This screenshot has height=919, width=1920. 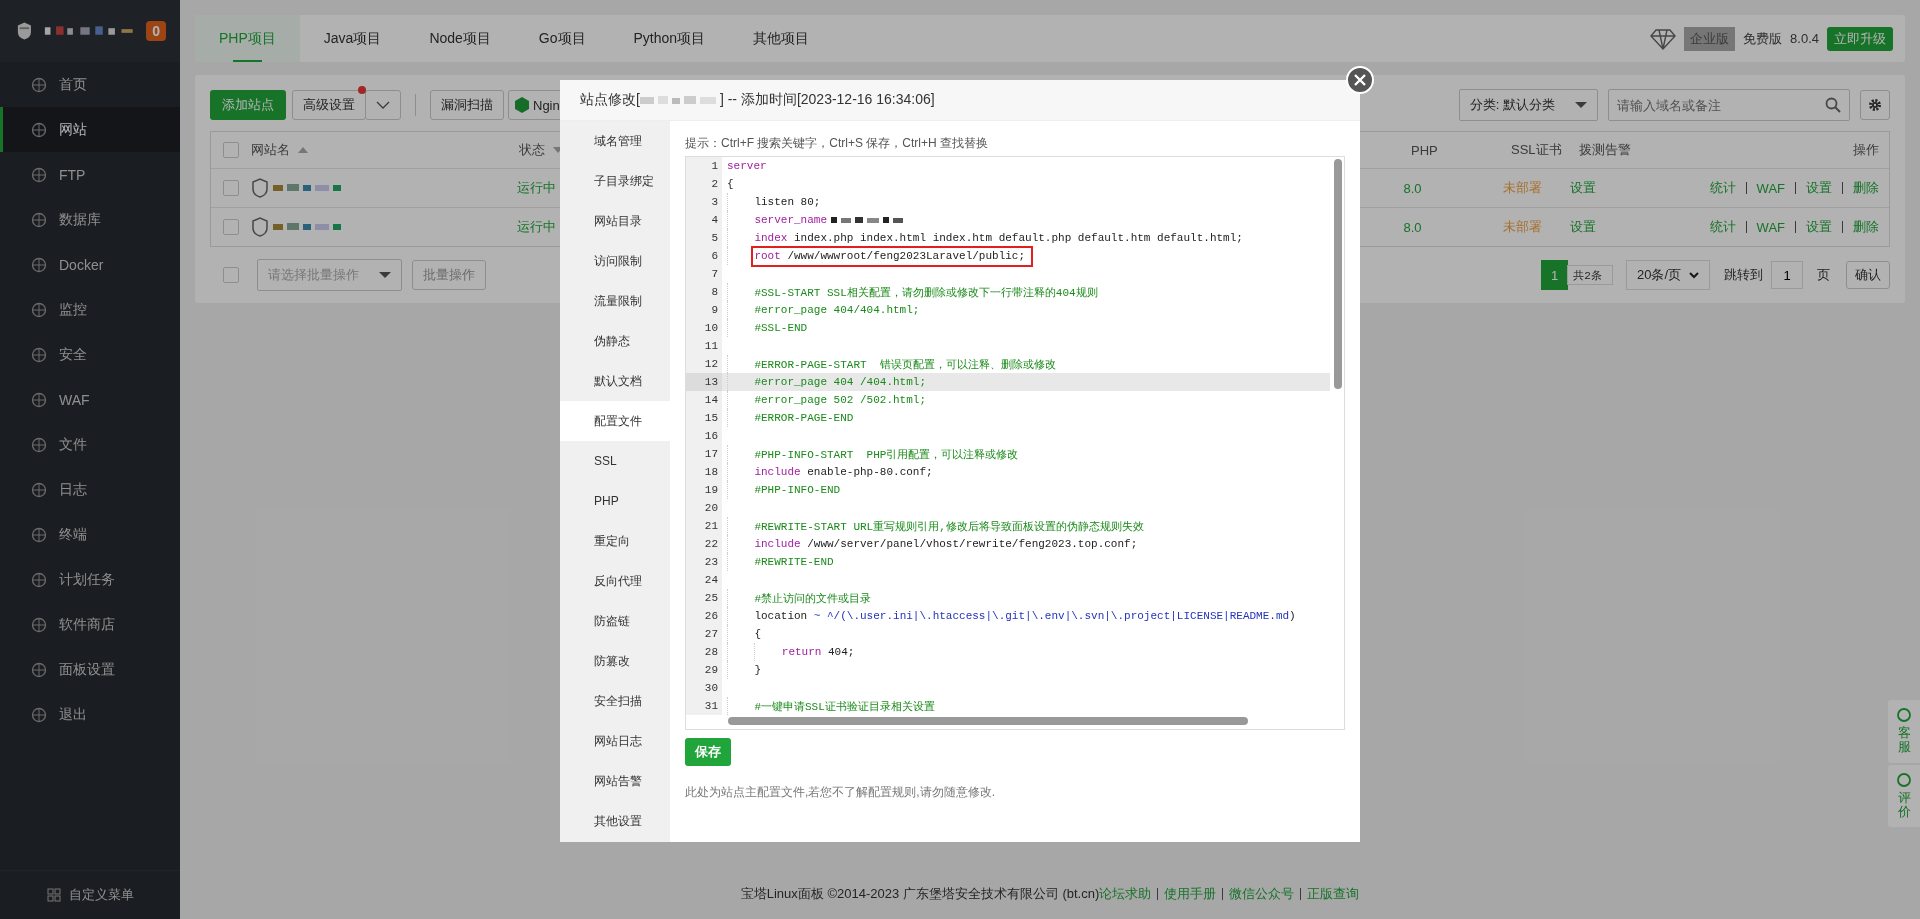 What do you see at coordinates (998, 238) in the screenshot?
I see `code-line: index index.php index.html index.htm default.php default.htm default.html;` at bounding box center [998, 238].